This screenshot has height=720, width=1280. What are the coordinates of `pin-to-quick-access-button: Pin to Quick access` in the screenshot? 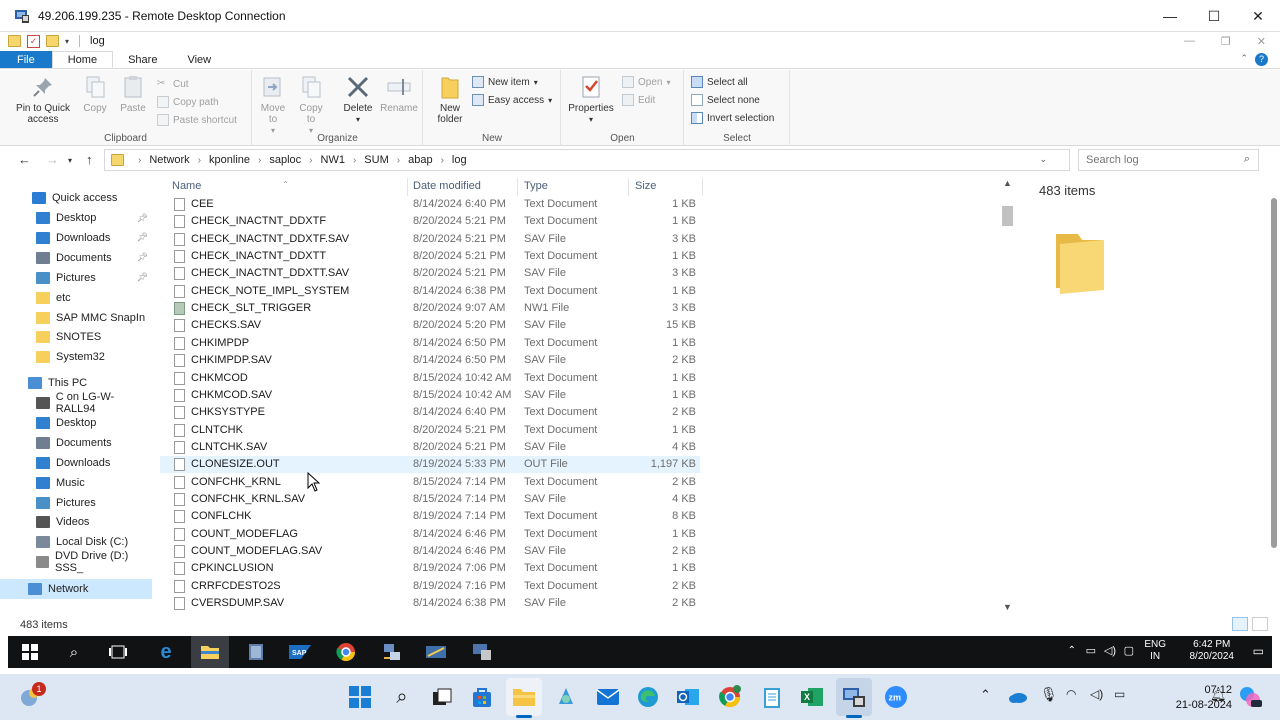 It's located at (43, 99).